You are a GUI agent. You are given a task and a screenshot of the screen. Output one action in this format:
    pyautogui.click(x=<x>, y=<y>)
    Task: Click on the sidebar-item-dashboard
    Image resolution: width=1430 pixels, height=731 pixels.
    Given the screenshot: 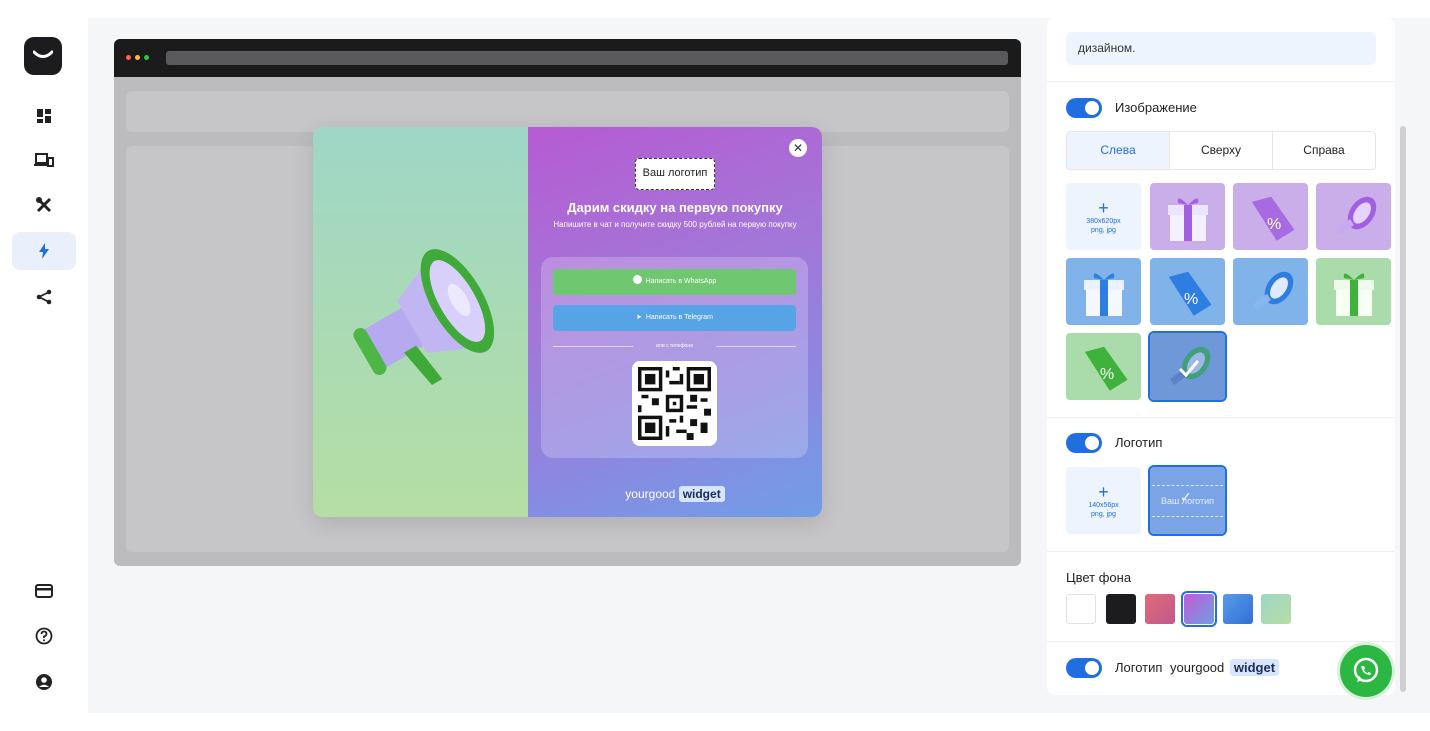 What is the action you would take?
    pyautogui.click(x=44, y=116)
    